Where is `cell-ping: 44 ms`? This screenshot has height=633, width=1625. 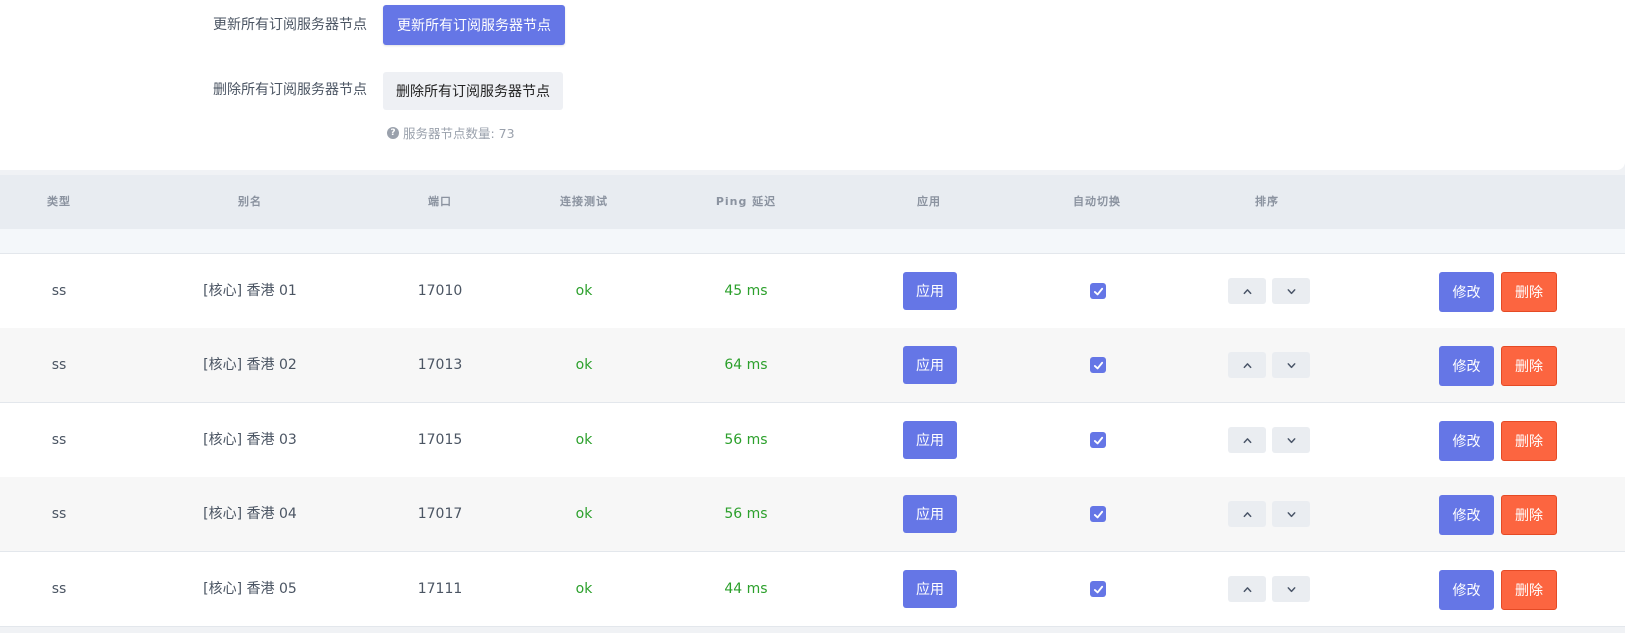 cell-ping: 44 ms is located at coordinates (746, 589).